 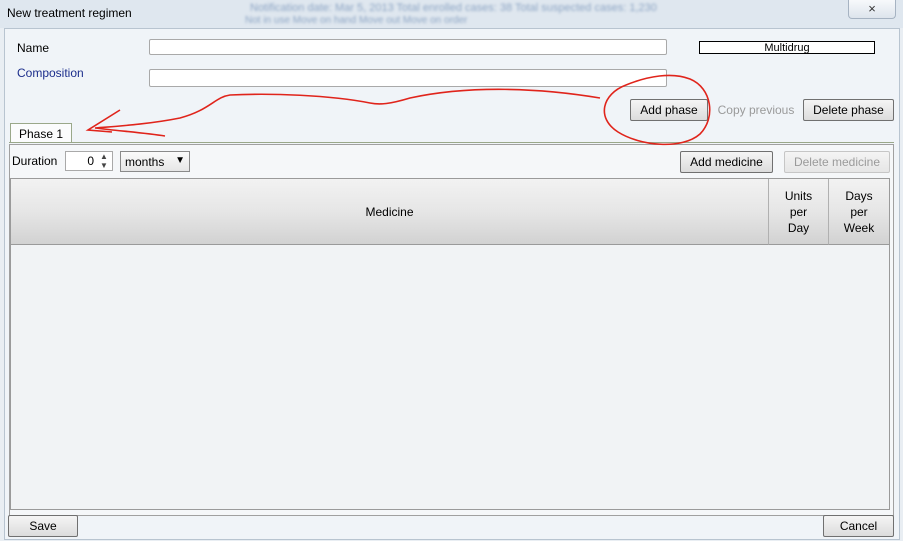 I want to click on add-medicine-button: Add medicine, so click(x=726, y=162).